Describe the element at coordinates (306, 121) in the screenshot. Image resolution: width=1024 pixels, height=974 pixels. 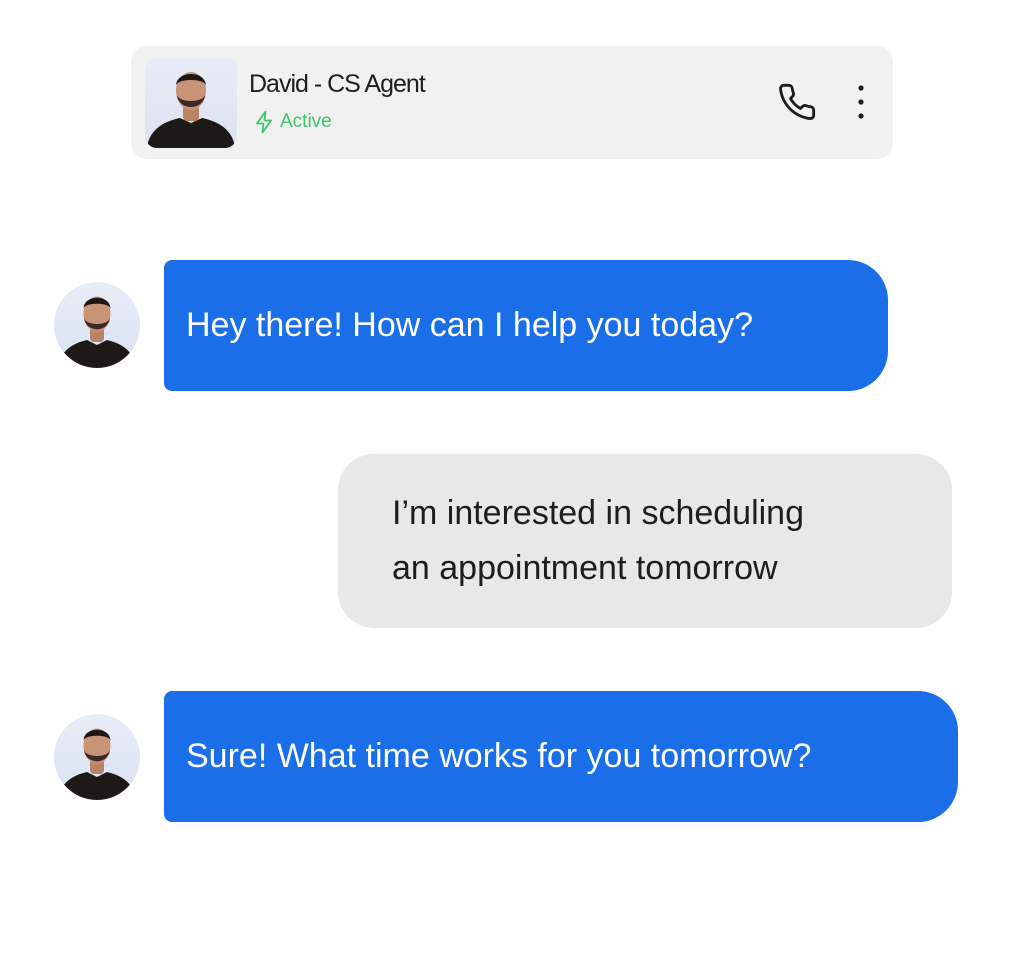
I see `status-text: Active` at that location.